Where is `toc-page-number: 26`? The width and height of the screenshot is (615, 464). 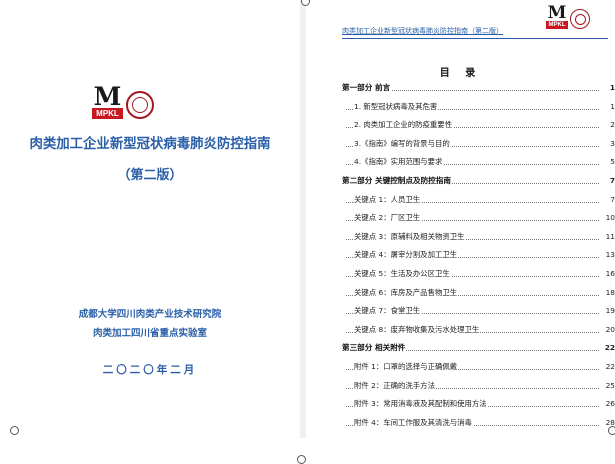
toc-page-number: 26 is located at coordinates (609, 404).